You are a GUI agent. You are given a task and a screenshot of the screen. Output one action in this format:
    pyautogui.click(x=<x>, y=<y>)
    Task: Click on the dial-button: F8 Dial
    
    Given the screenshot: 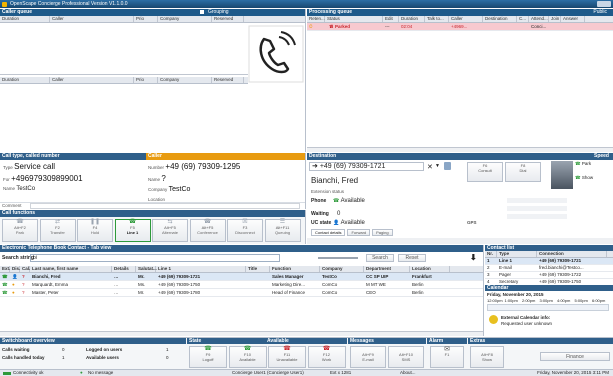 What is the action you would take?
    pyautogui.click(x=523, y=172)
    